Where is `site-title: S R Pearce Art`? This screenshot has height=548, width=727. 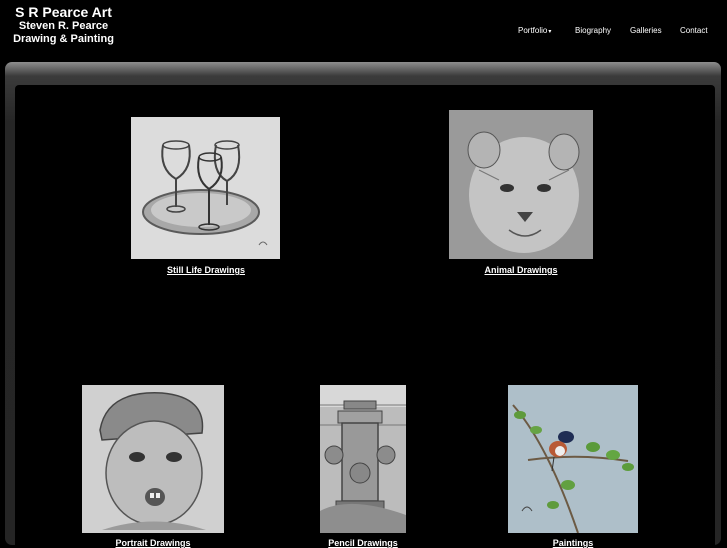
site-title: S R Pearce Art is located at coordinates (63, 12).